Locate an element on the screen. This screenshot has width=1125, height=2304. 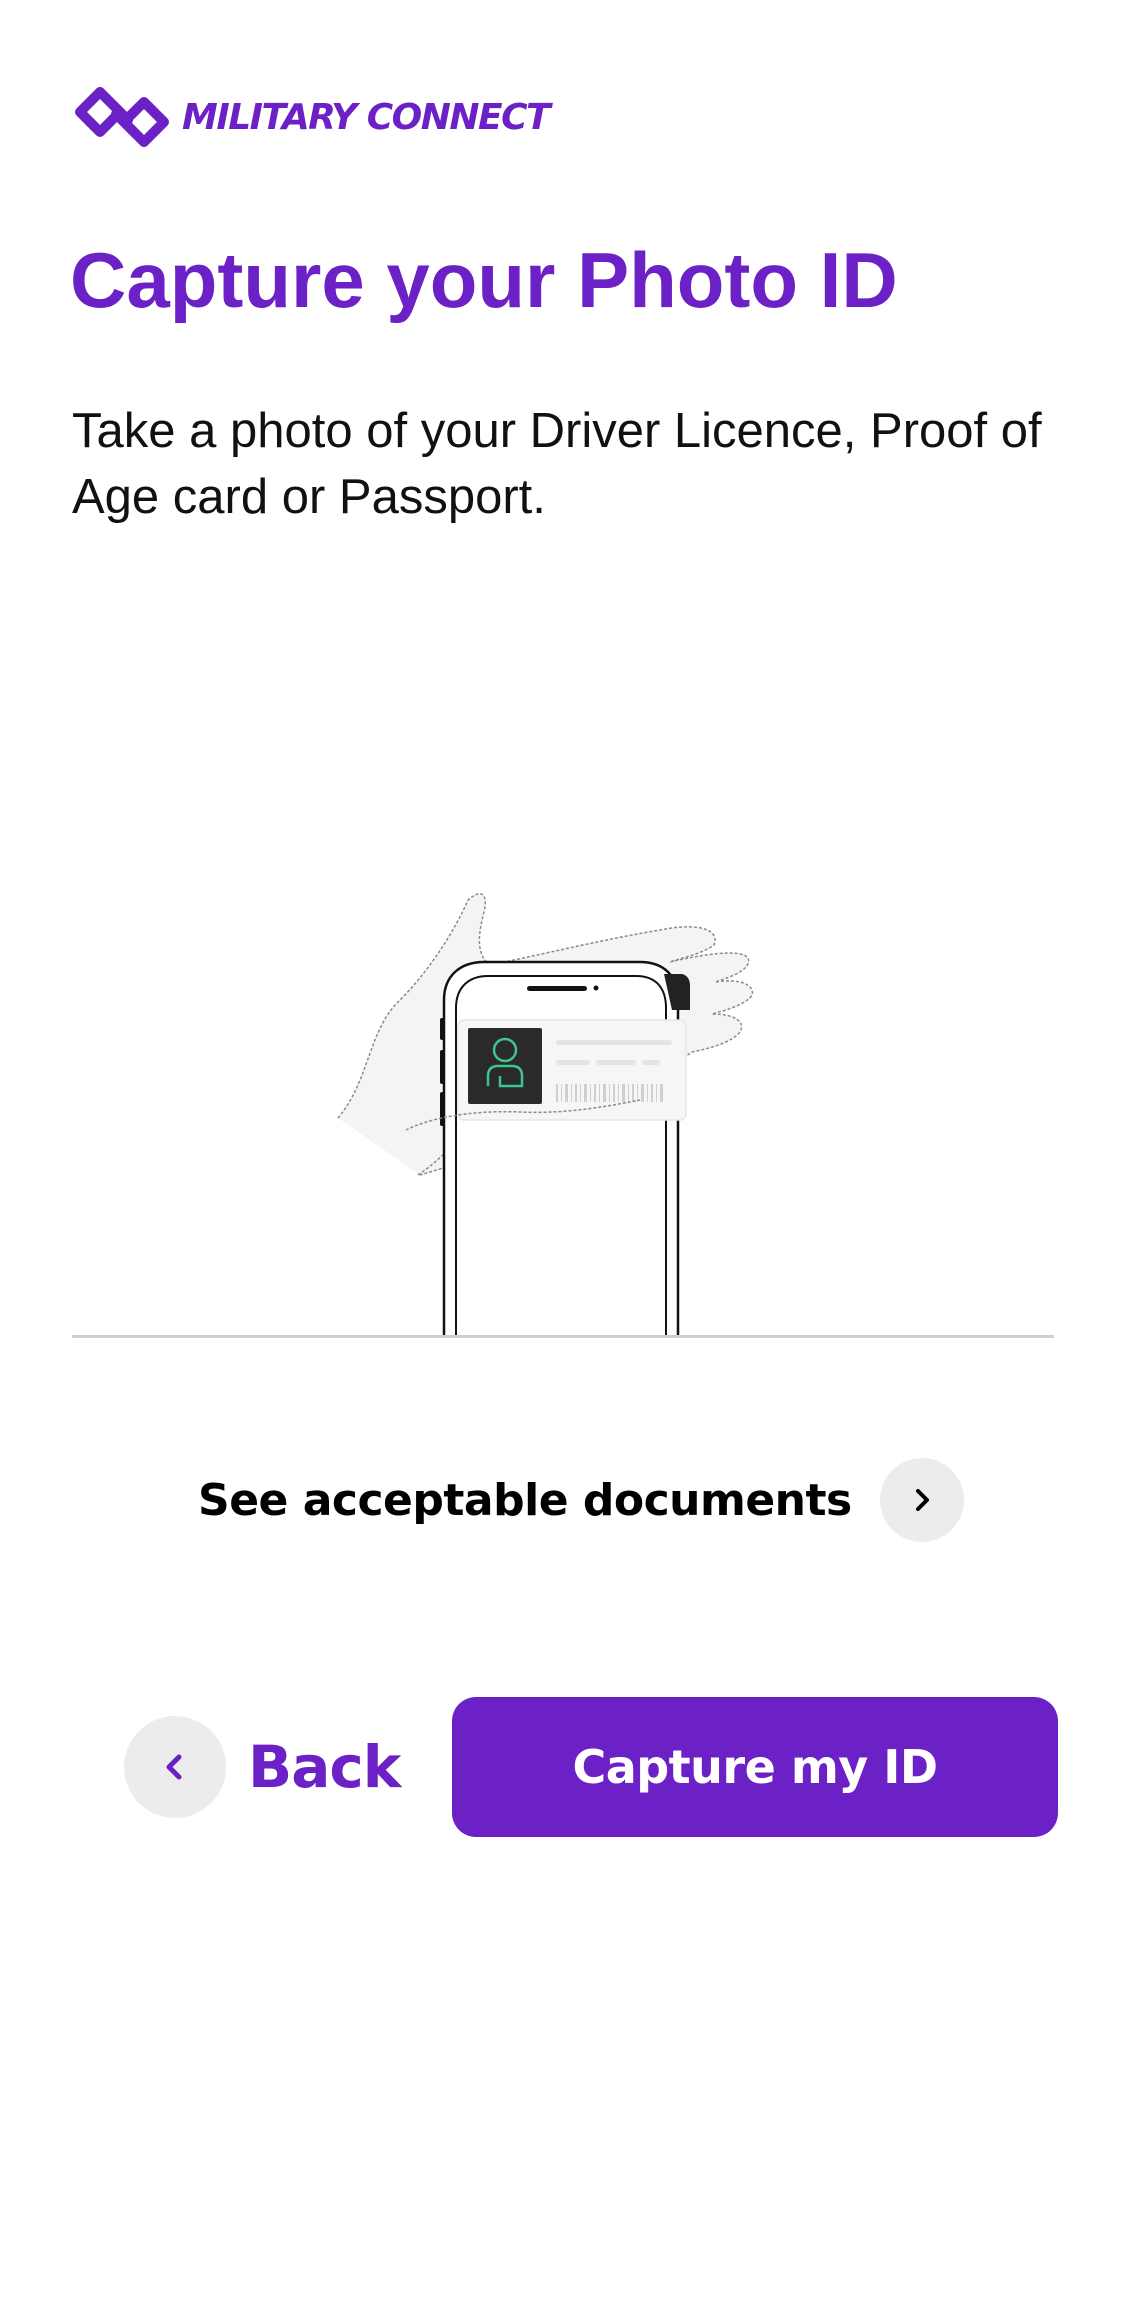
back-button: Back is located at coordinates (262, 1767).